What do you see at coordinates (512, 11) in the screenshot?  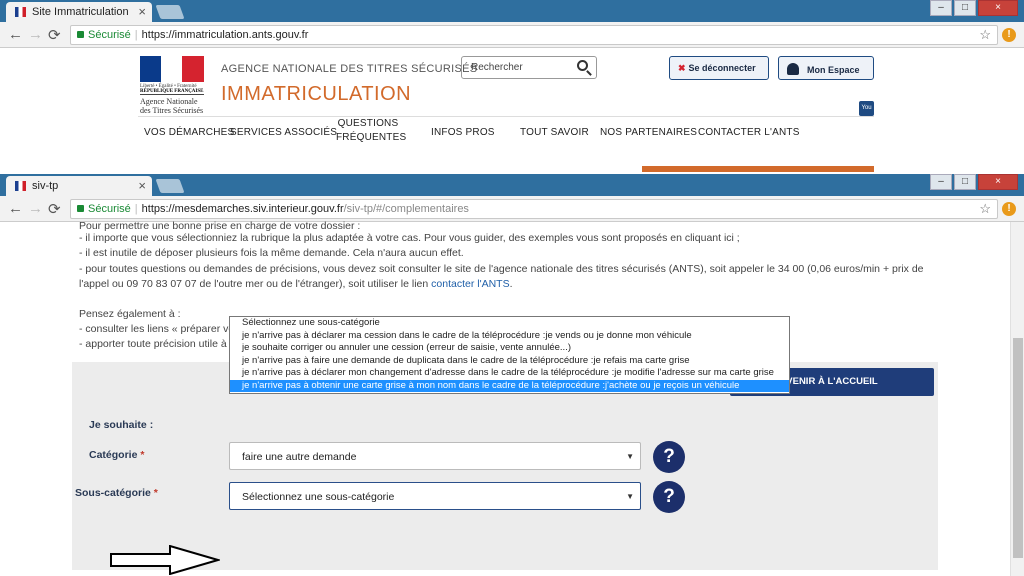 I see `tab-bar: Site Immatriculation × – □ ×` at bounding box center [512, 11].